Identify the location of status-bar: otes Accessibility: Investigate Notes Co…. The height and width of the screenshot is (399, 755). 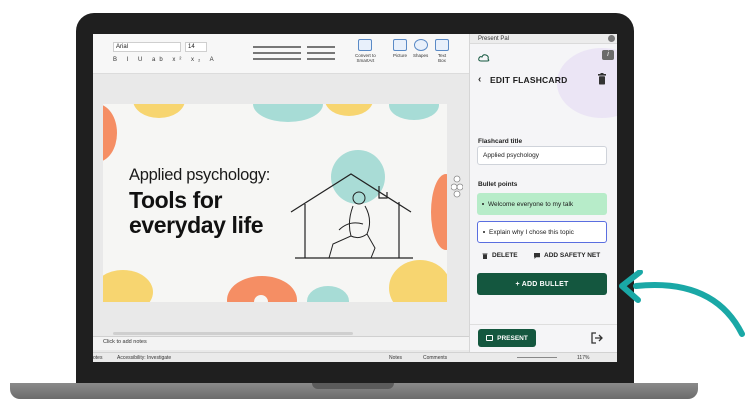
(355, 357).